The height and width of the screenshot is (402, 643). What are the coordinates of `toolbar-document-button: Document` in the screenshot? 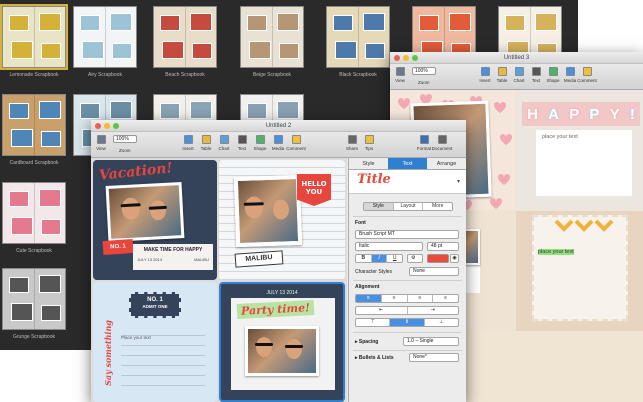 It's located at (442, 143).